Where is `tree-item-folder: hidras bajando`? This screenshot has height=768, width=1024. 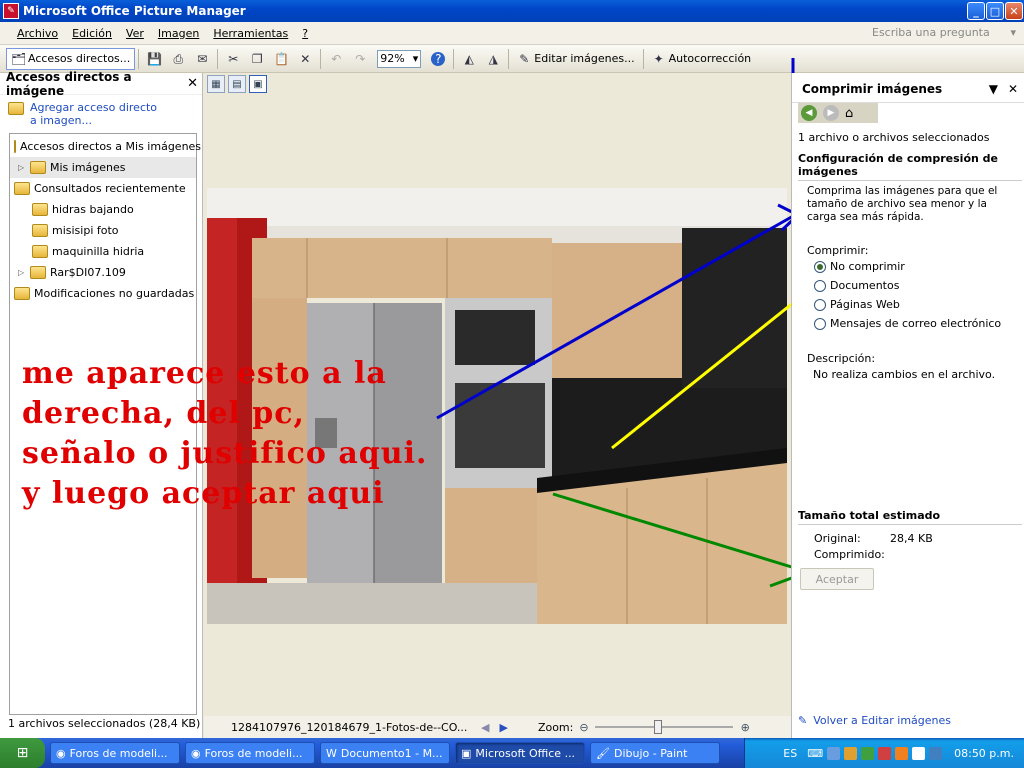 tree-item-folder: hidras bajando is located at coordinates (103, 209).